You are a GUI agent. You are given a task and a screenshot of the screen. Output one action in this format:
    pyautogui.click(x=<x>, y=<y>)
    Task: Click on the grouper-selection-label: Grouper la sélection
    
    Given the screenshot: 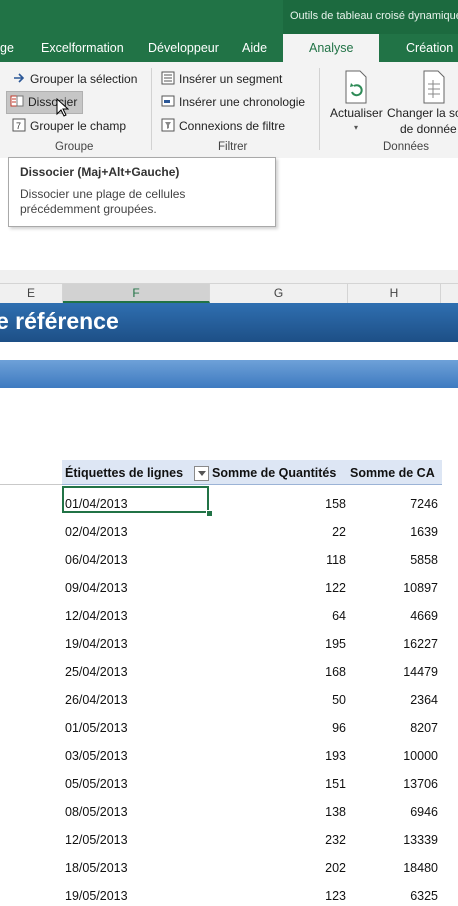 What is the action you would take?
    pyautogui.click(x=84, y=79)
    